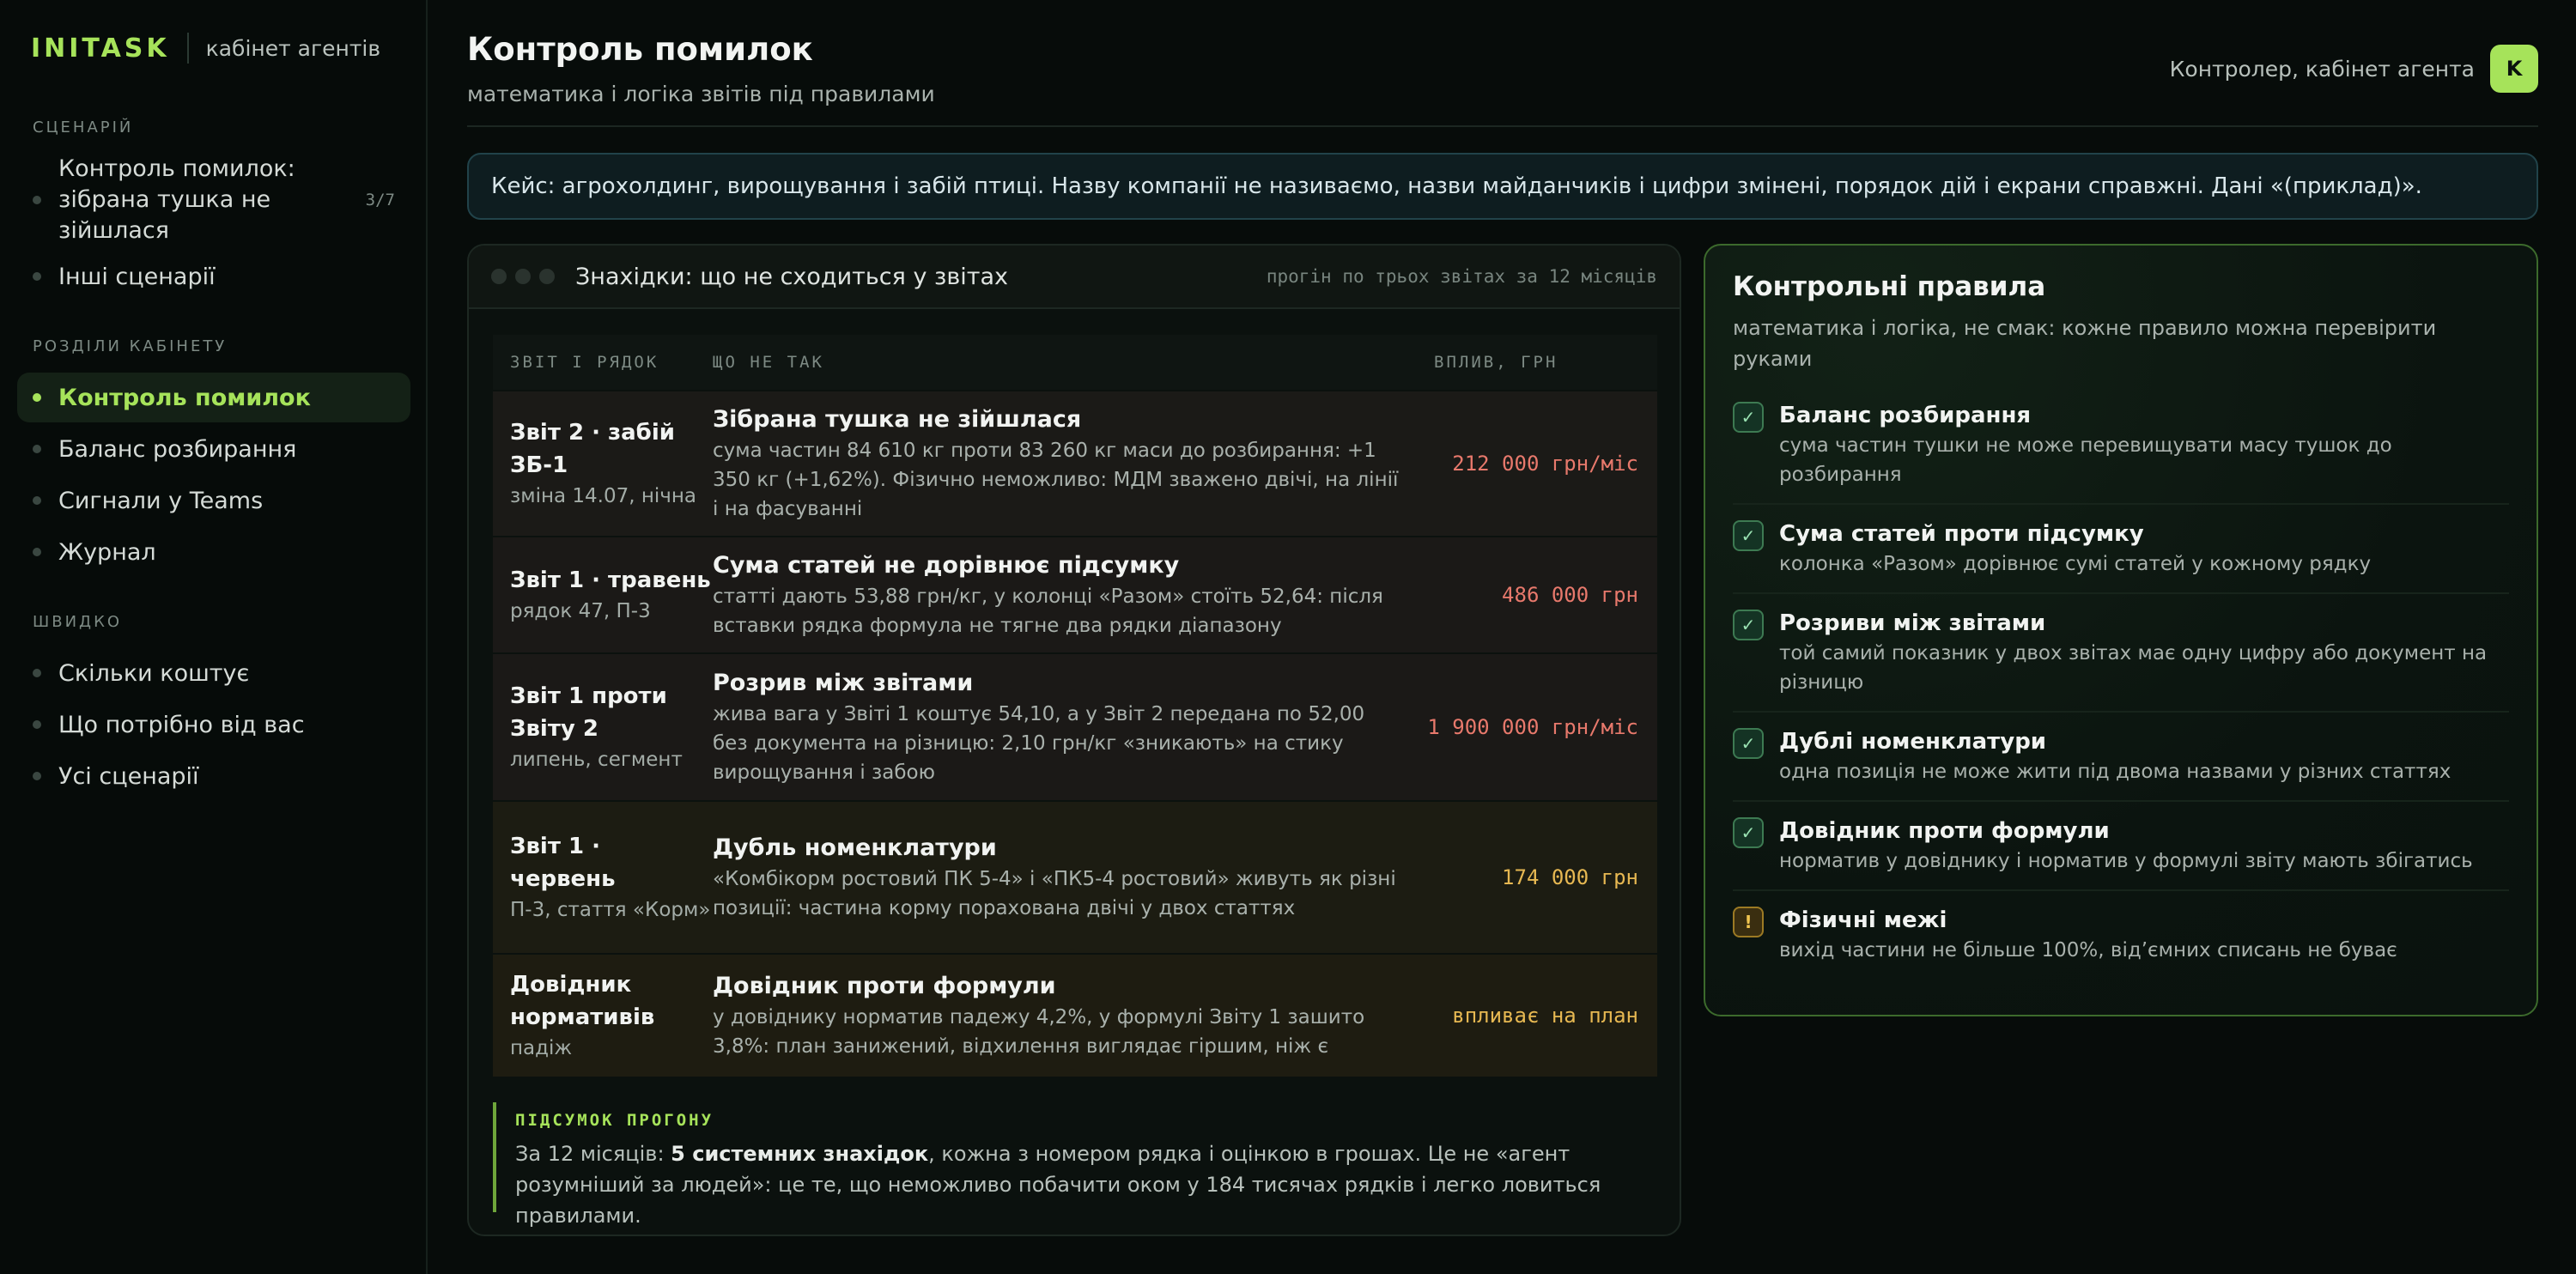  I want to click on rule-title: Сума статей проти підсумку, so click(1961, 534).